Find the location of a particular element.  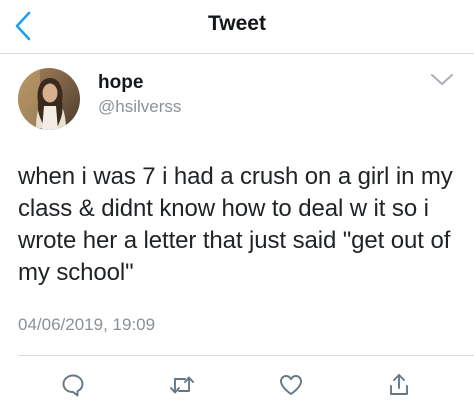

reply-button is located at coordinates (73, 385).